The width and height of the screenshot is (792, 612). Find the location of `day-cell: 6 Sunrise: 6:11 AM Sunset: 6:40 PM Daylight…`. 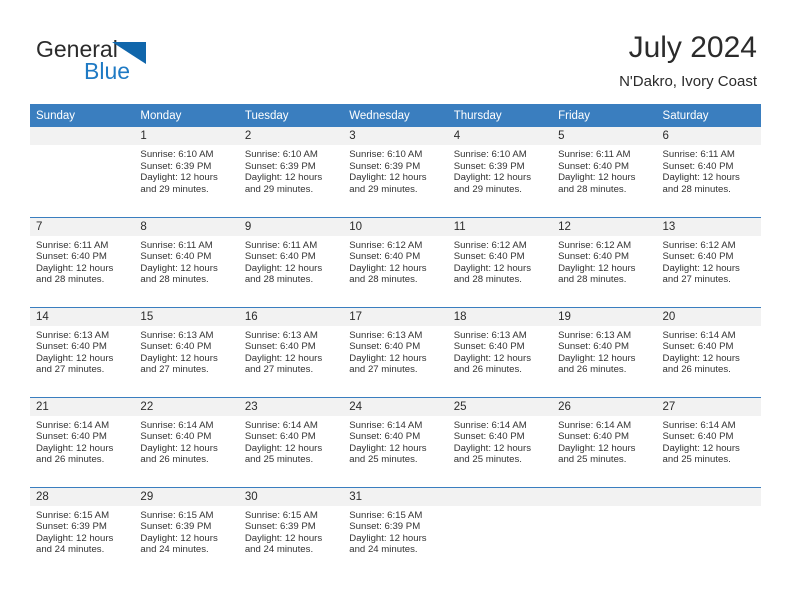

day-cell: 6 Sunrise: 6:11 AM Sunset: 6:40 PM Daylight… is located at coordinates (708, 172).